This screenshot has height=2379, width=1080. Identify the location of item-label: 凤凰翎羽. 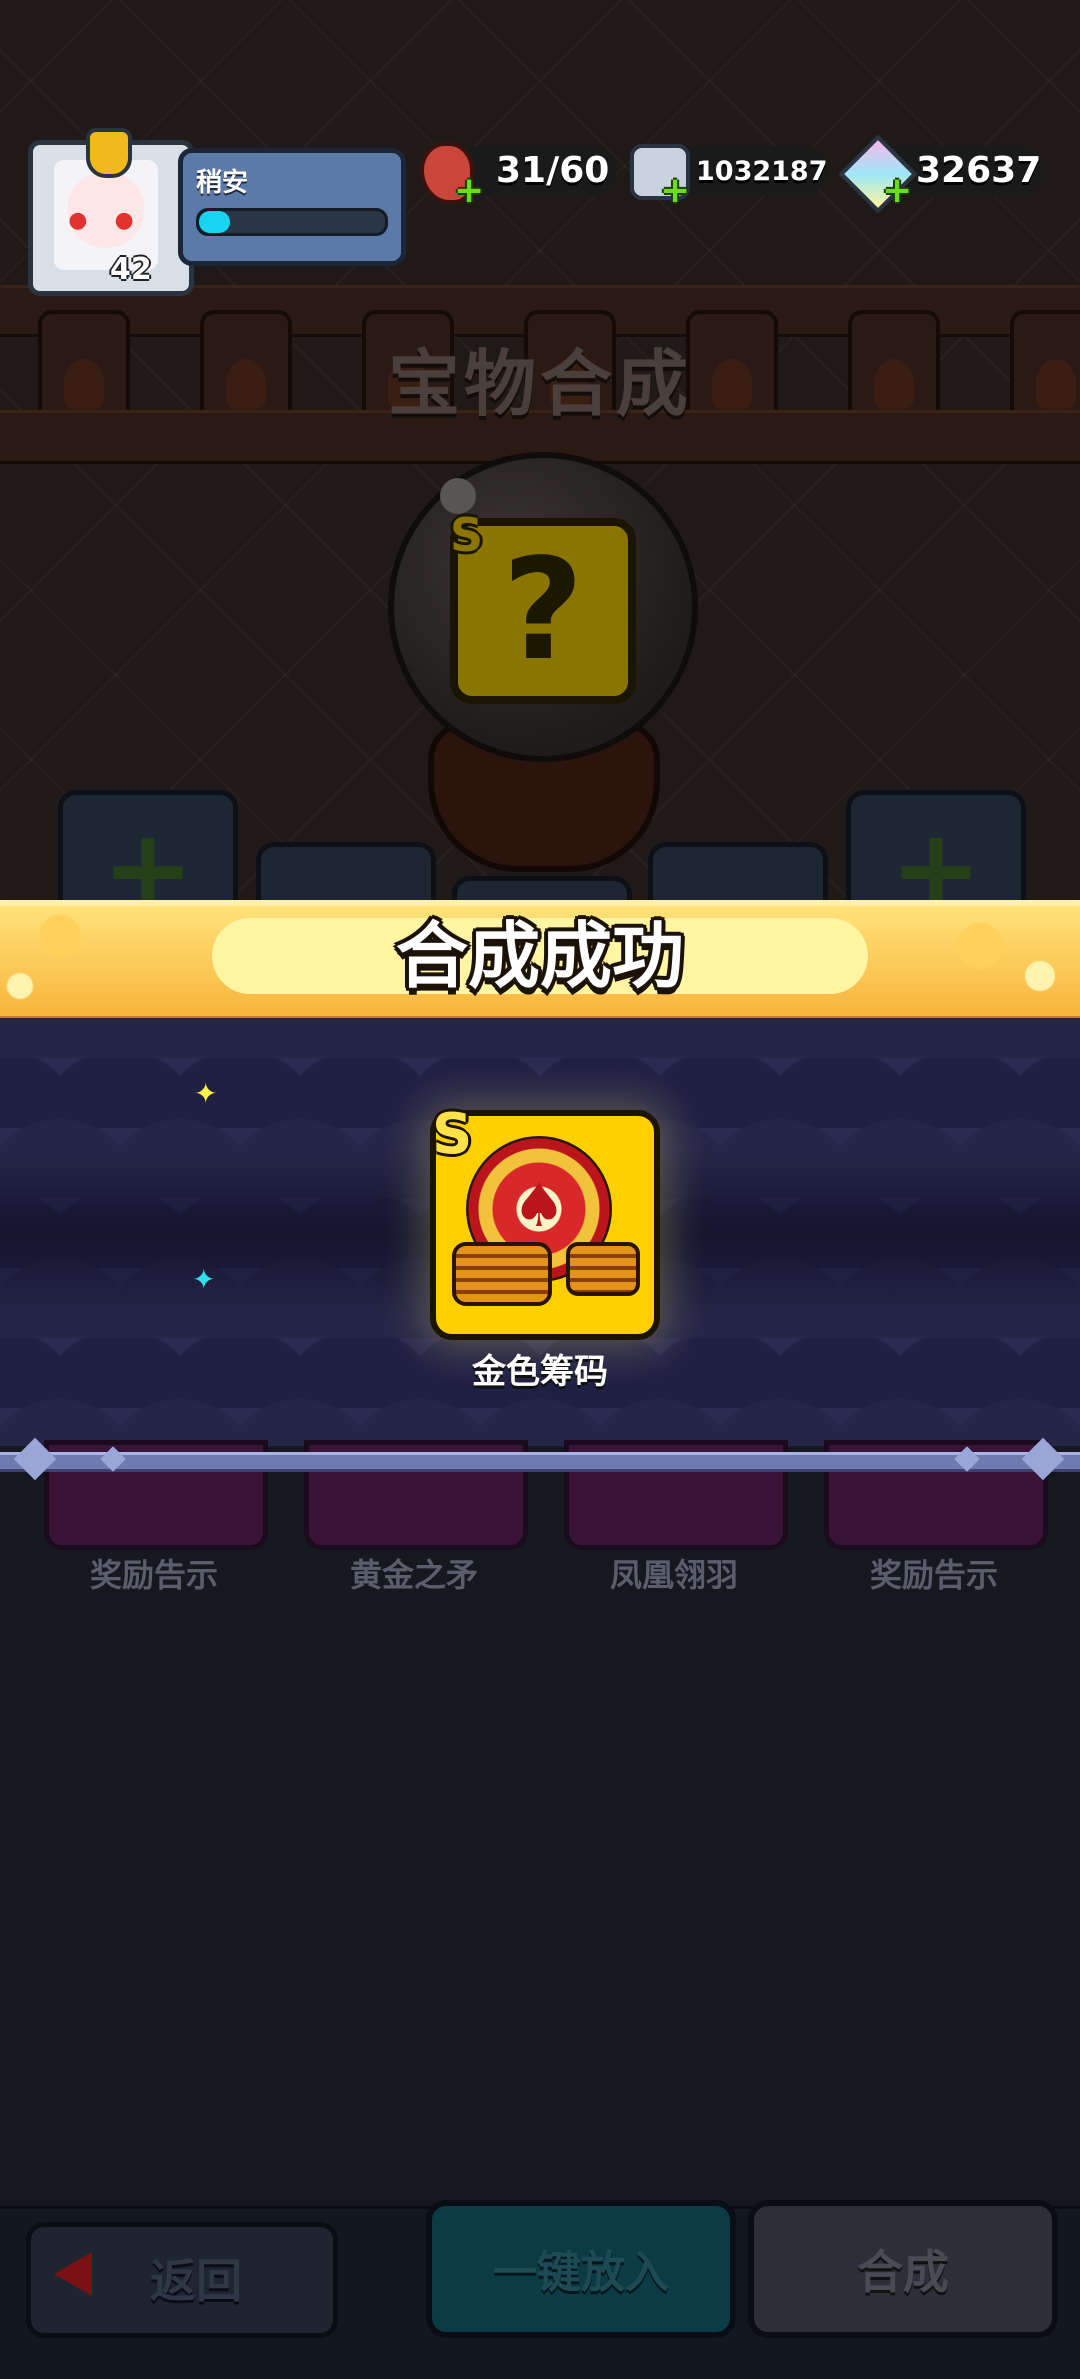
(673, 1575).